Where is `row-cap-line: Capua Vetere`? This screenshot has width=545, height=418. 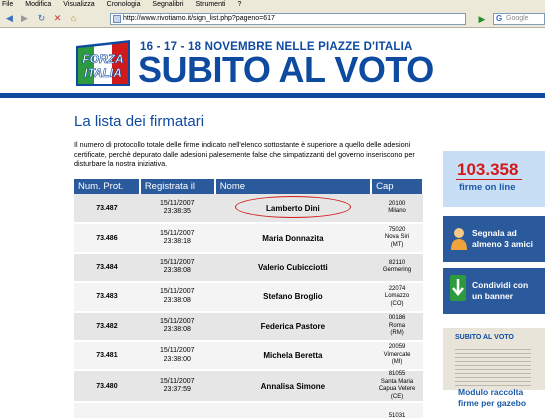
row-cap-line: Capua Vetere is located at coordinates (397, 389).